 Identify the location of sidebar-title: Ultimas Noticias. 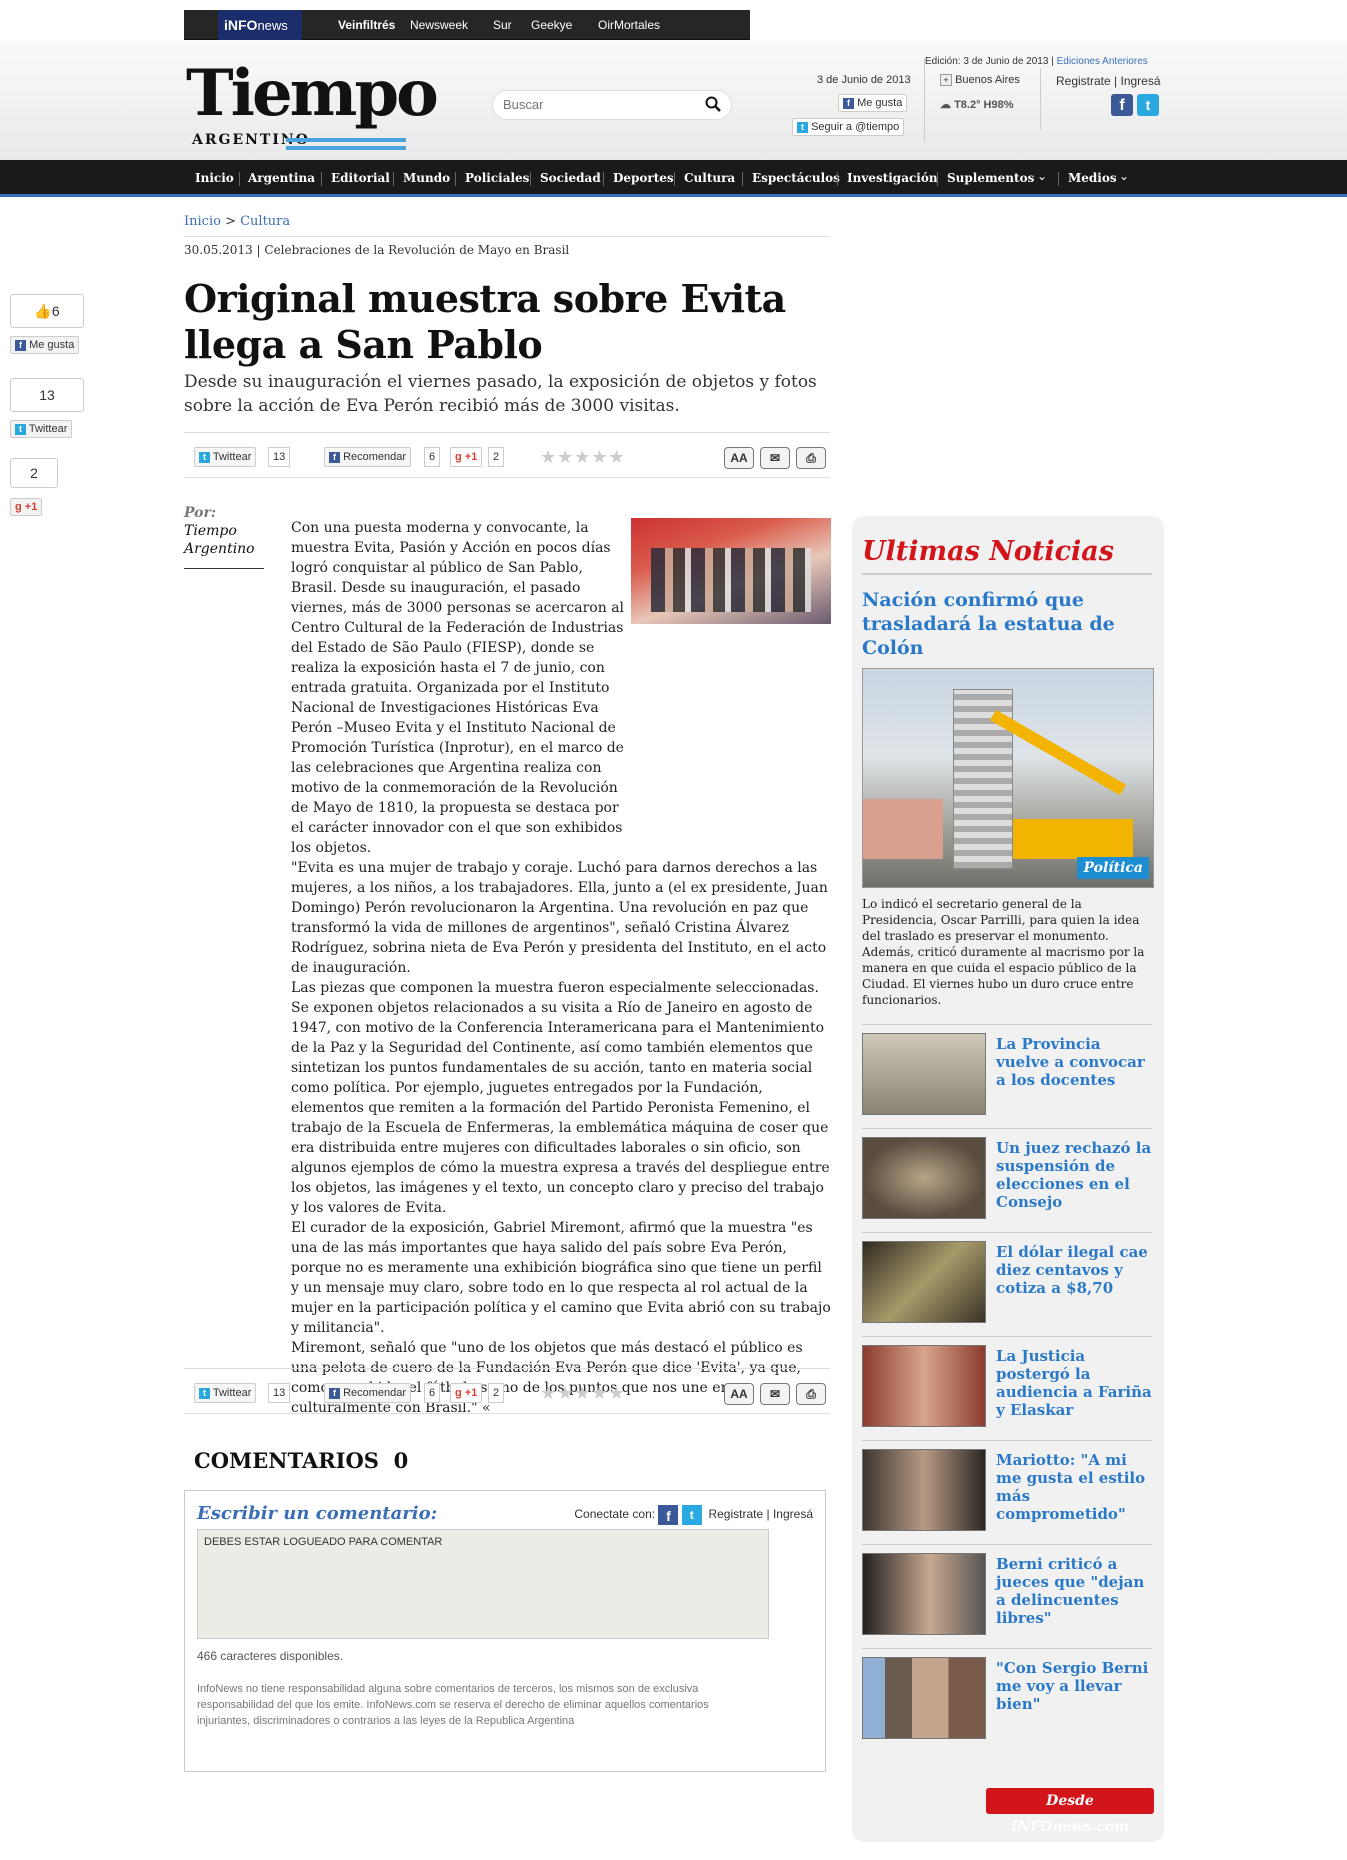
(1007, 555).